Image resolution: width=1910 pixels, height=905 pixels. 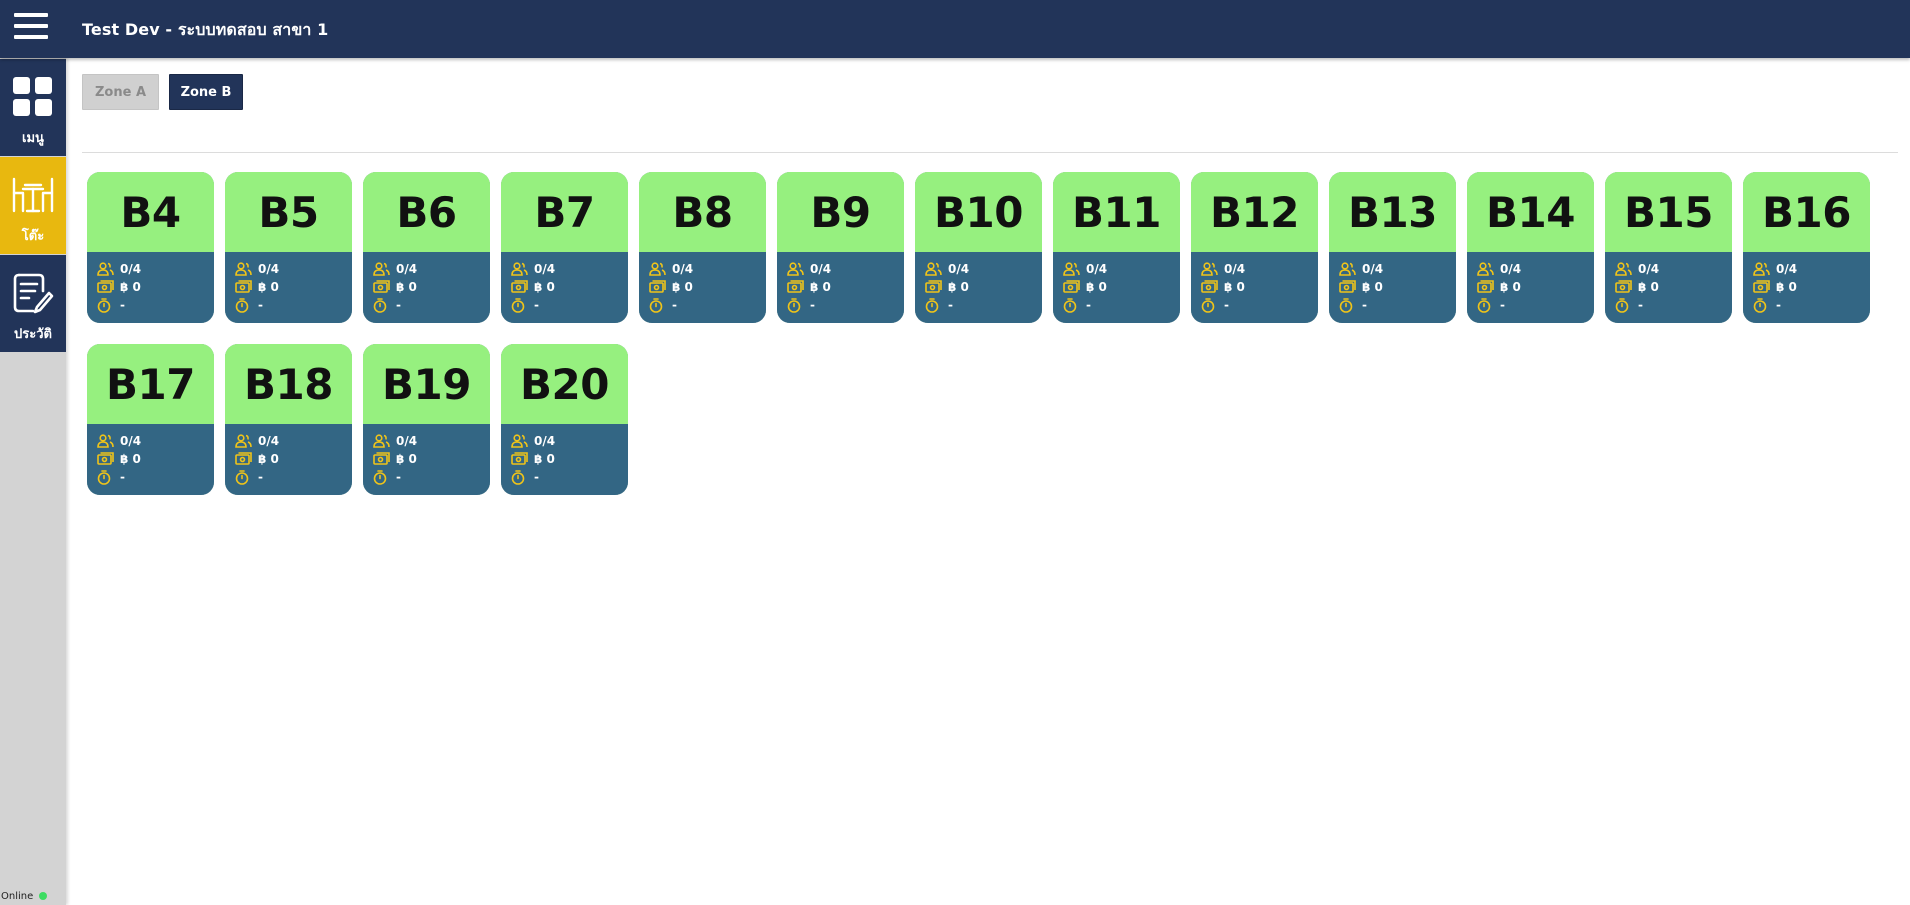 What do you see at coordinates (702, 247) in the screenshot?
I see `table-card-b8: B8 0/4 ฿ 0 -` at bounding box center [702, 247].